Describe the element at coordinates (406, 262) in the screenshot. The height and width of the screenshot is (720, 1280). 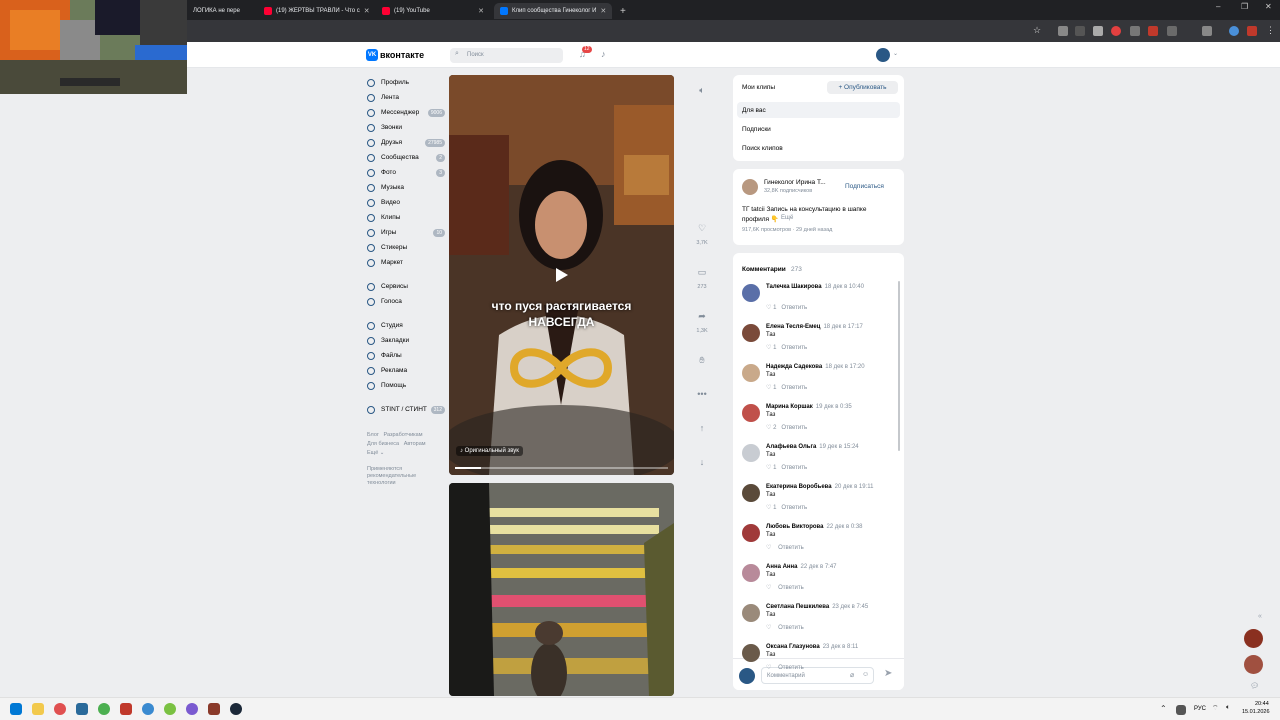
I see `sidebar-item: Маркет` at that location.